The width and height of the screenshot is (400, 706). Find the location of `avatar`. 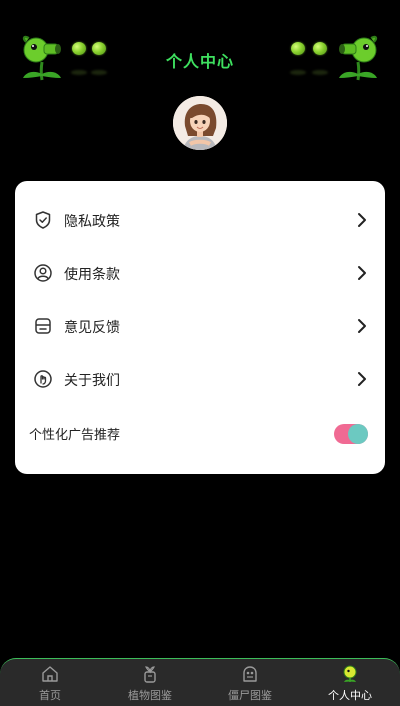

avatar is located at coordinates (200, 123).